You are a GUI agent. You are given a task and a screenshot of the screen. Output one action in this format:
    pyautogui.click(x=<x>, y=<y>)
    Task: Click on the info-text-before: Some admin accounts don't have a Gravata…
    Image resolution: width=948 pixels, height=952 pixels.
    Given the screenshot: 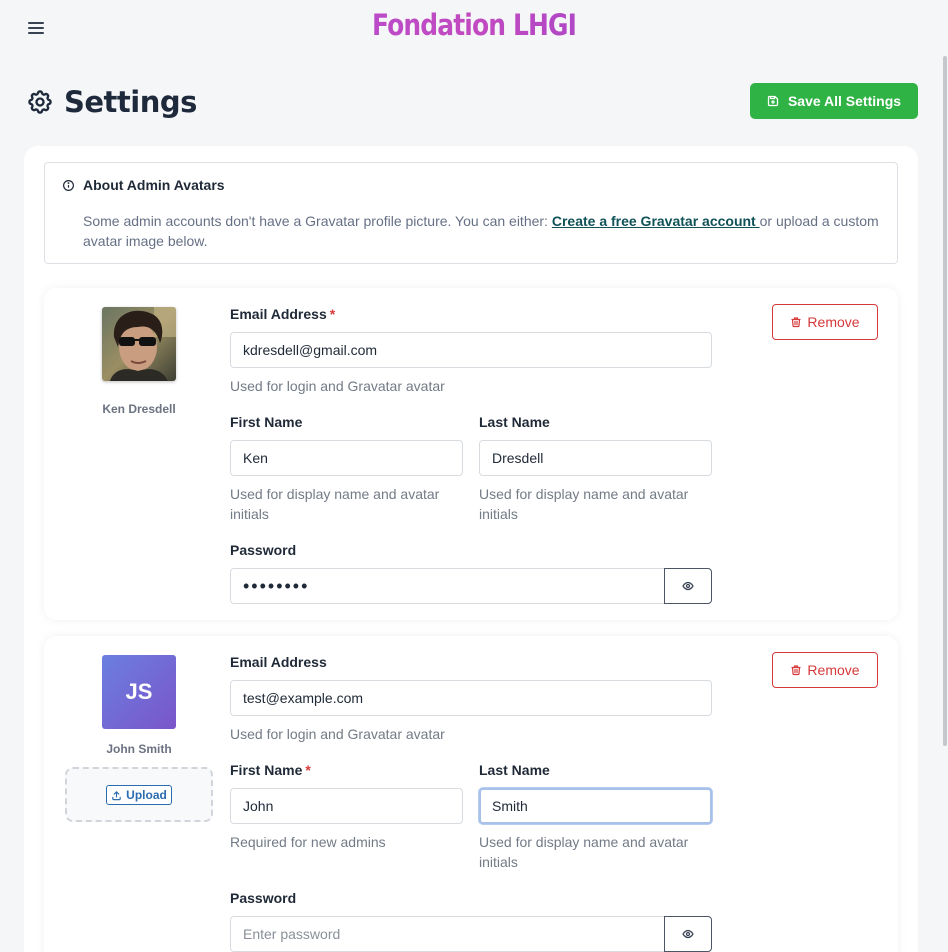 What is the action you would take?
    pyautogui.click(x=317, y=221)
    